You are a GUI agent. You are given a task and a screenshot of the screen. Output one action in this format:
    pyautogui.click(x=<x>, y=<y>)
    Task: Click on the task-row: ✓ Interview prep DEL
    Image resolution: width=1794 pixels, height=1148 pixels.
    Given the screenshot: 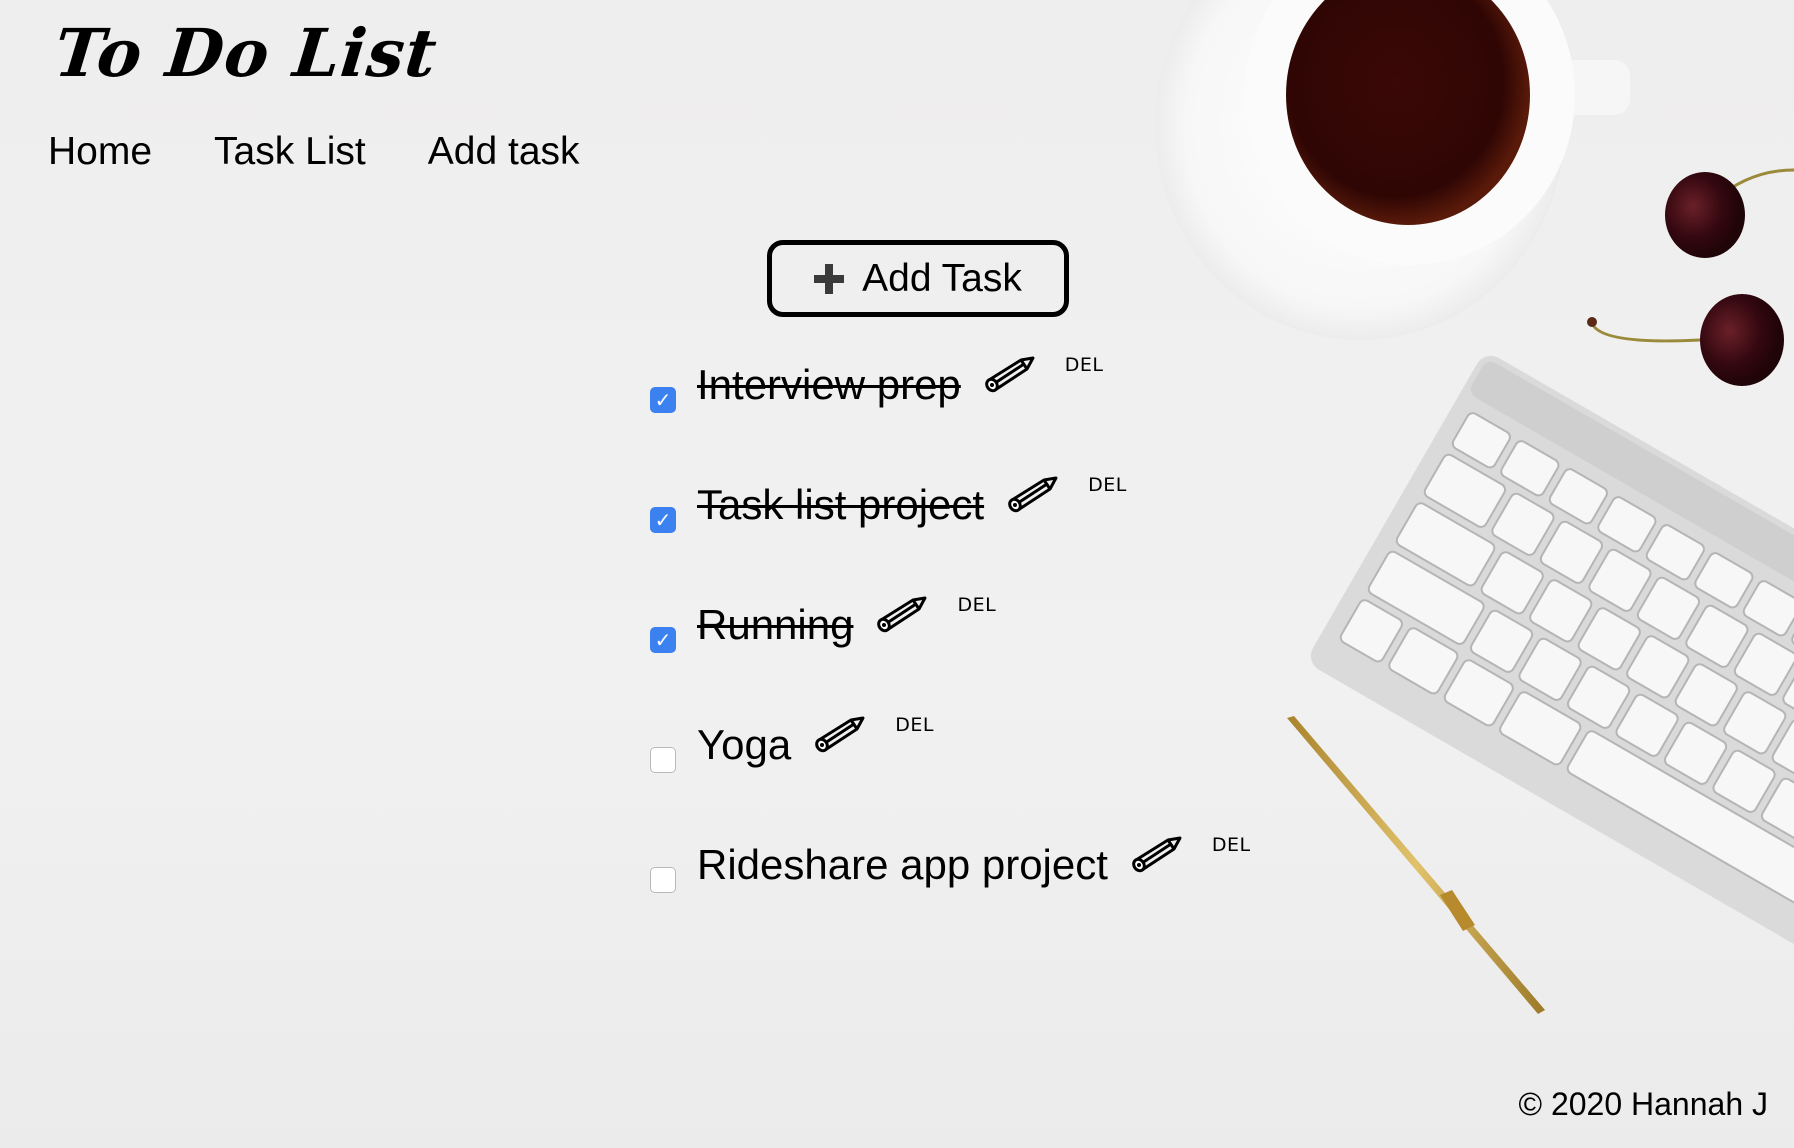 What is the action you would take?
    pyautogui.click(x=950, y=417)
    